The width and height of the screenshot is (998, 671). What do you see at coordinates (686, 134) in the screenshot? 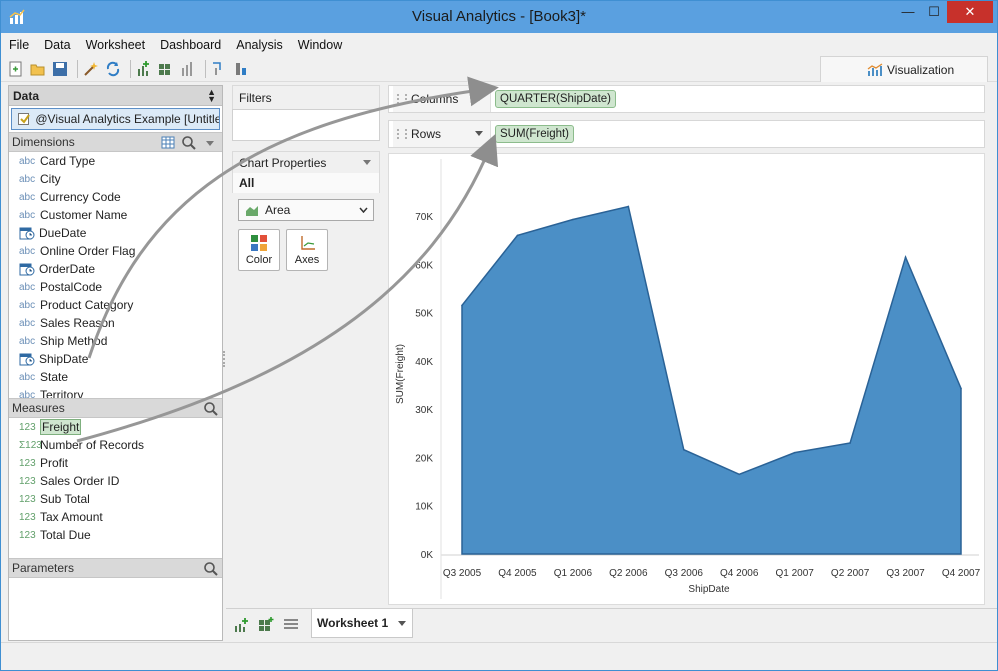
I see `rows-shelf: Rows SUM(Freight)` at bounding box center [686, 134].